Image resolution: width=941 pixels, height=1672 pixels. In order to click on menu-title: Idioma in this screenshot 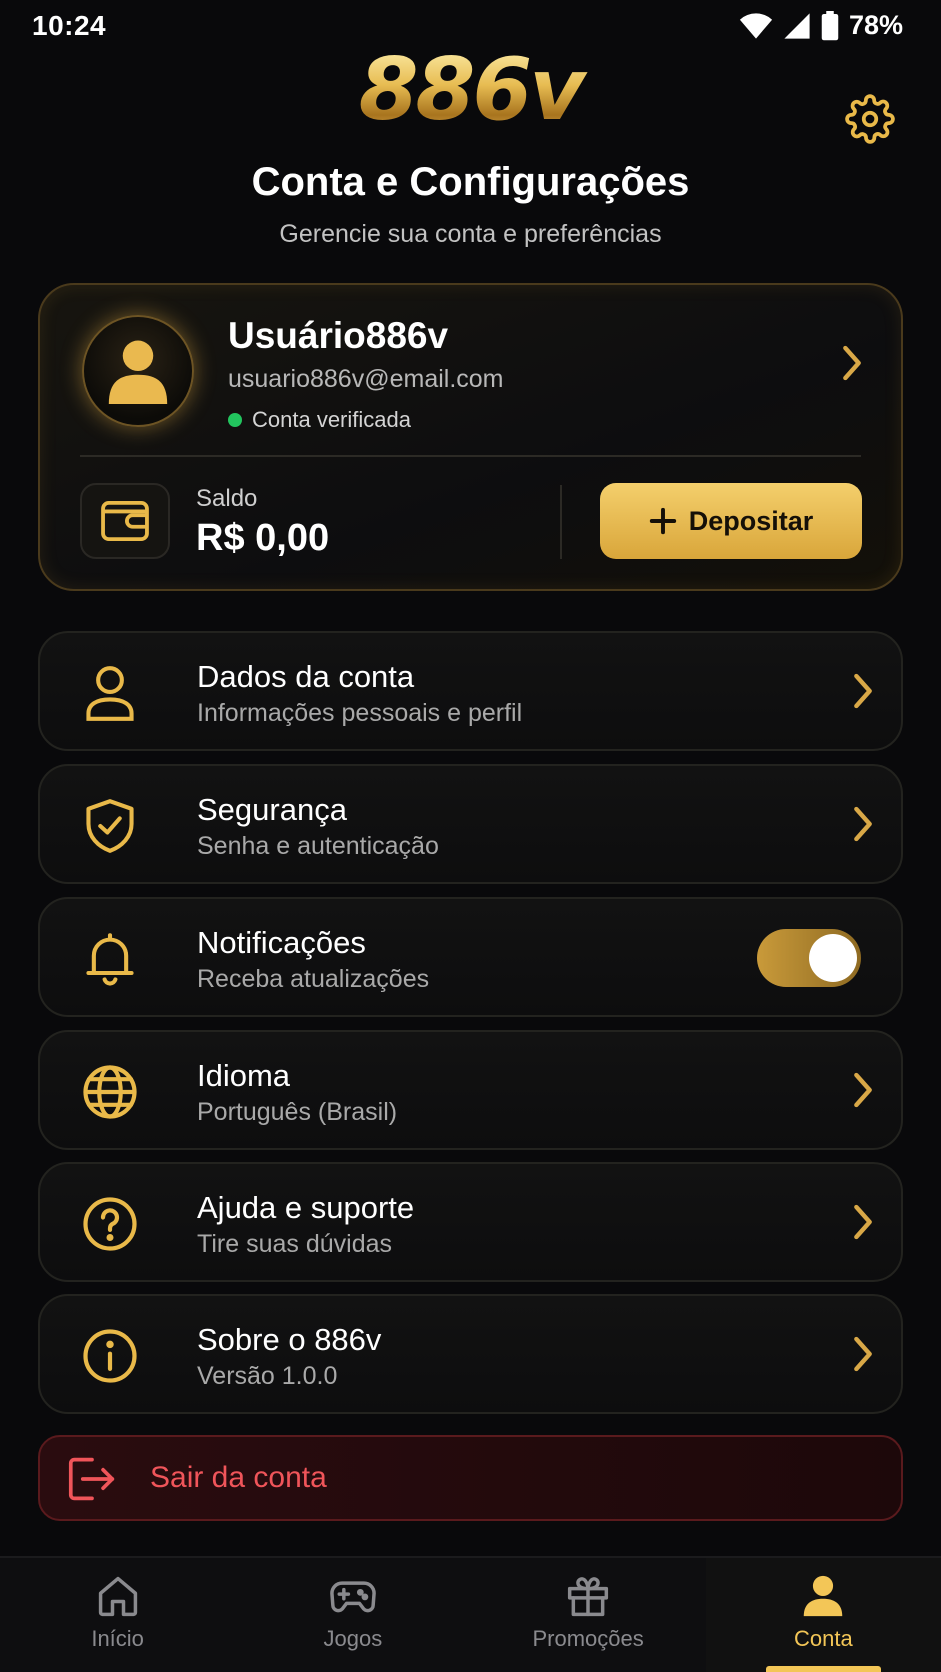, I will do `click(244, 1075)`.